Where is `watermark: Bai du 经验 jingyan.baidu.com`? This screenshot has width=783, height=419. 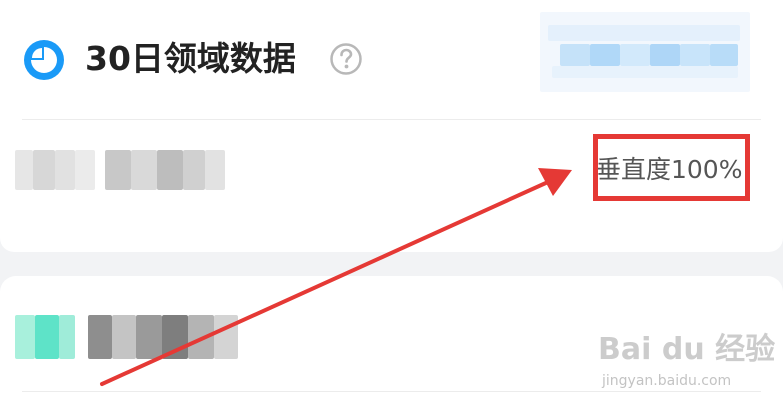 watermark: Bai du 经验 jingyan.baidu.com is located at coordinates (686, 370).